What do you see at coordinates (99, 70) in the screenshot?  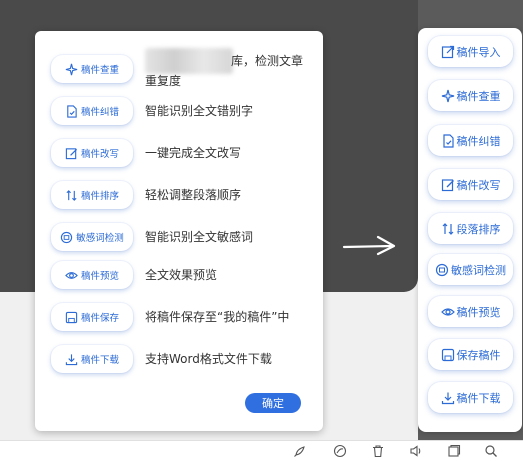 I see `chip-label: 稿件查重` at bounding box center [99, 70].